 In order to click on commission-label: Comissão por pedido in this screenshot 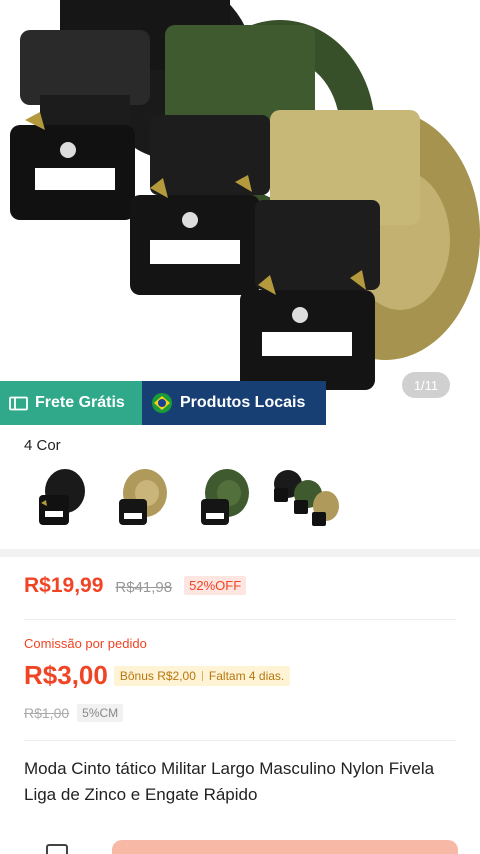, I will do `click(85, 643)`.